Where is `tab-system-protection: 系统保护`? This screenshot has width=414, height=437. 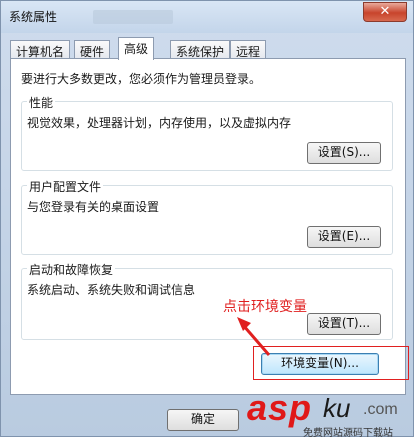 tab-system-protection: 系统保护 is located at coordinates (200, 49).